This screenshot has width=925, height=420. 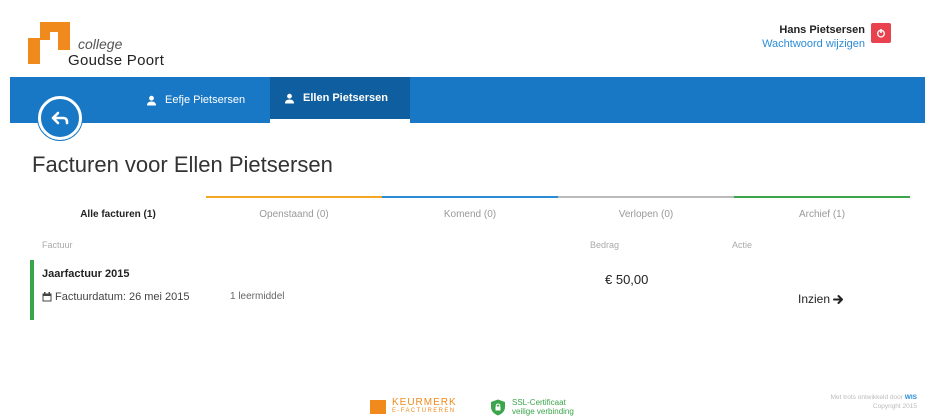 I want to click on filter-all: Alle facturen (1), so click(x=118, y=213).